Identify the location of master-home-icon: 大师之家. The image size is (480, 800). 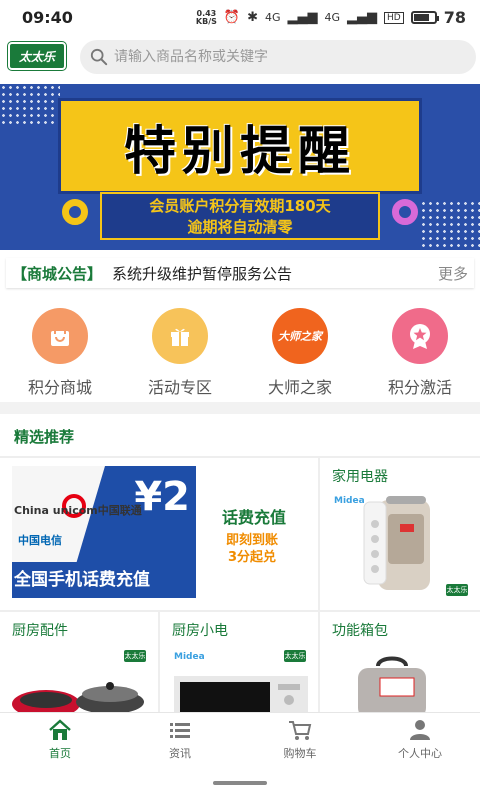
(300, 336).